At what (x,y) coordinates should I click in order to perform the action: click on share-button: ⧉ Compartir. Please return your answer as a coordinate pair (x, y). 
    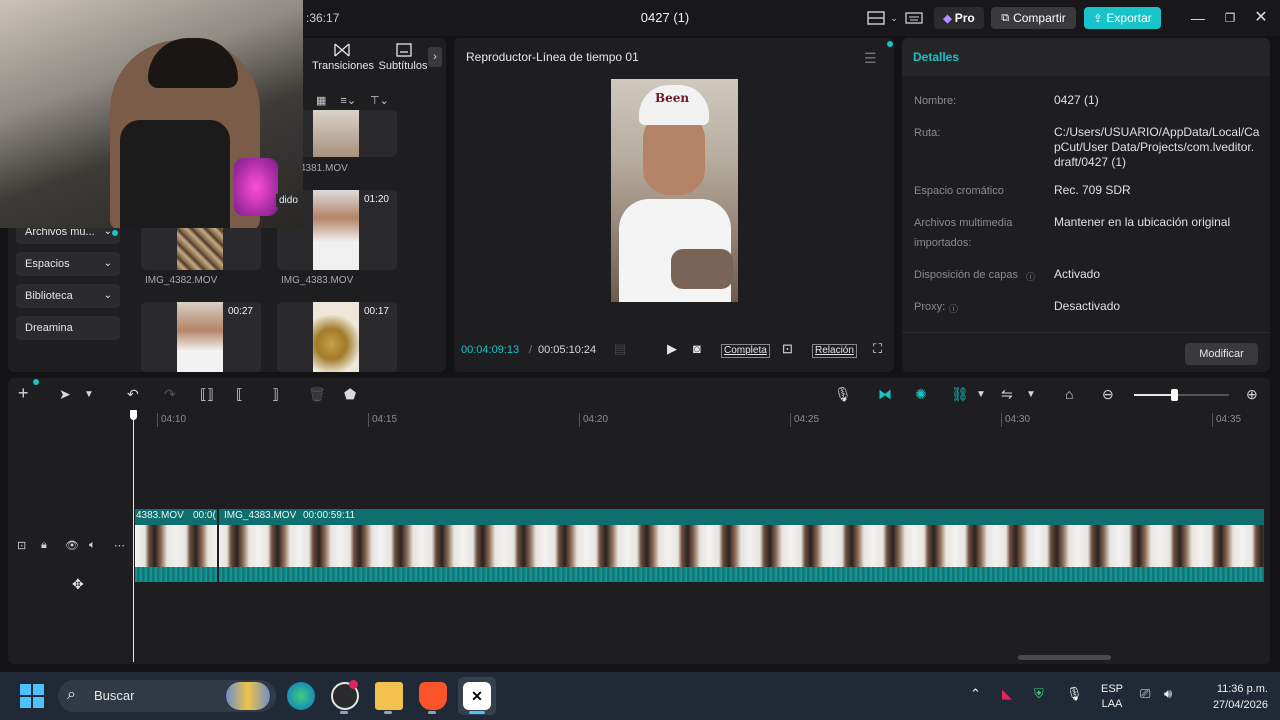
    Looking at the image, I should click on (1033, 18).